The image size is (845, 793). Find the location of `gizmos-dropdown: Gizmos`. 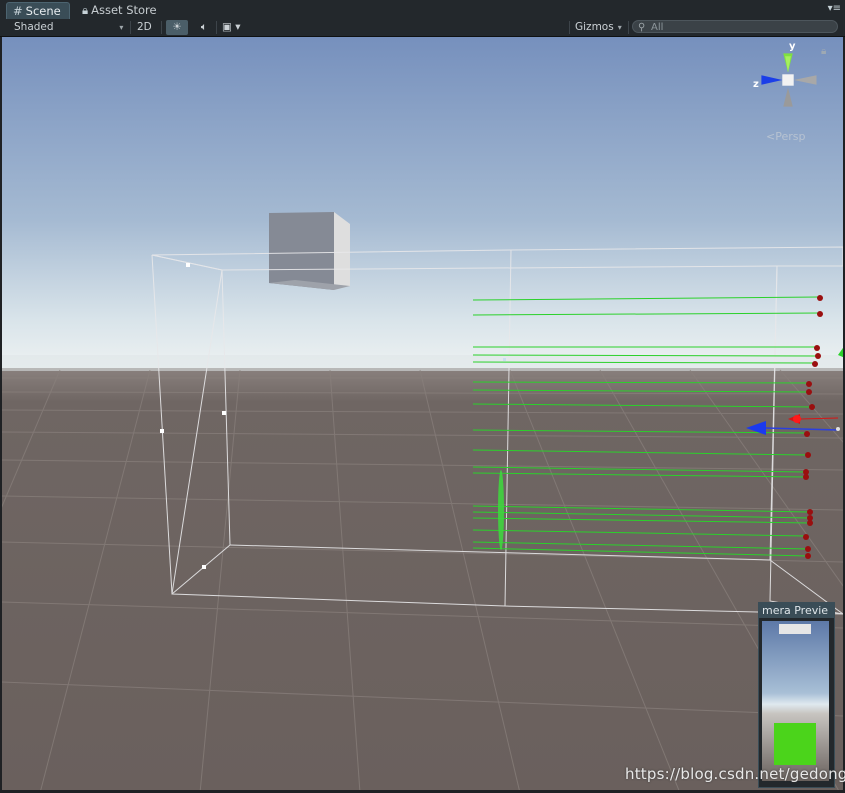

gizmos-dropdown: Gizmos is located at coordinates (598, 27).